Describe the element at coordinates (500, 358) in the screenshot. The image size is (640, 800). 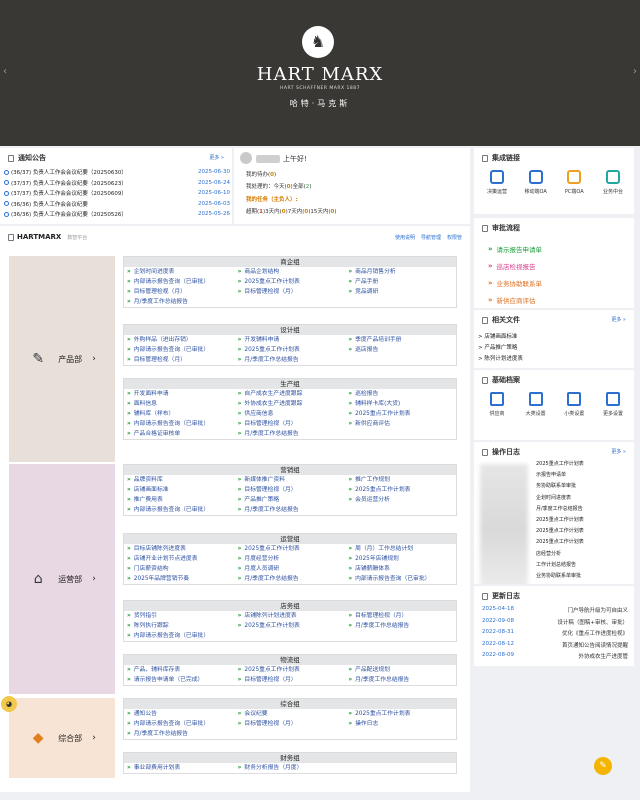
I see `file-item: > 陈列计划进度表` at that location.